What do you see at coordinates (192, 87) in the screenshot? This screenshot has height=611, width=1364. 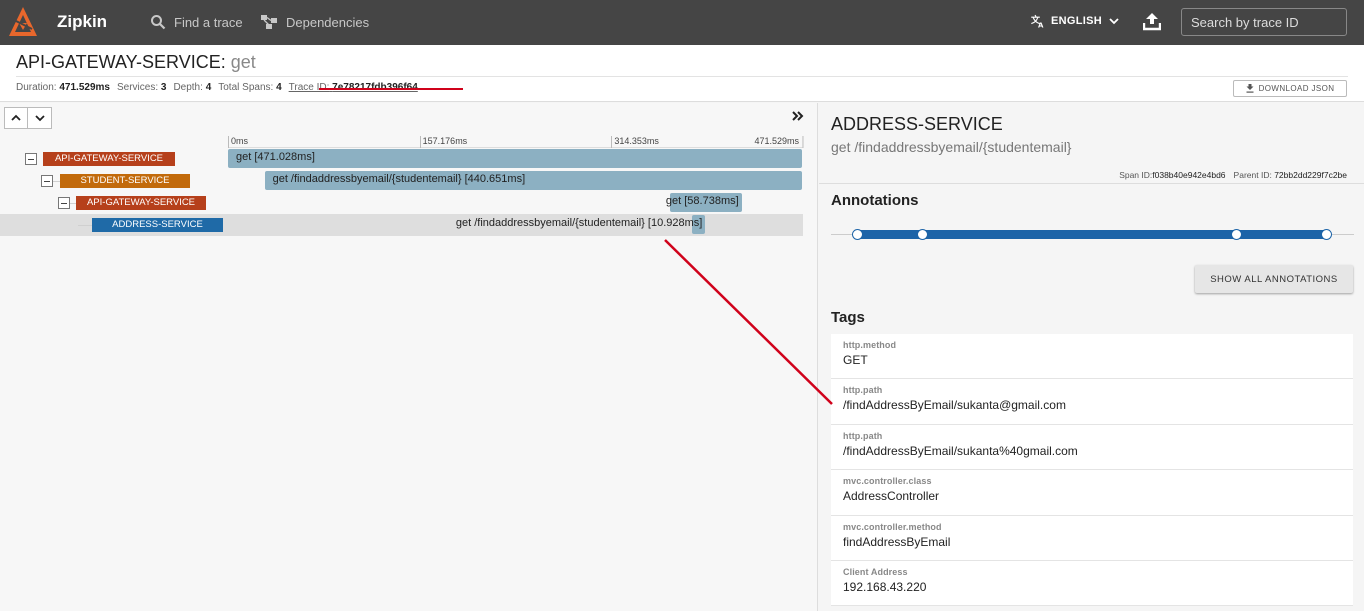 I see `depth-stat: Depth: 4` at bounding box center [192, 87].